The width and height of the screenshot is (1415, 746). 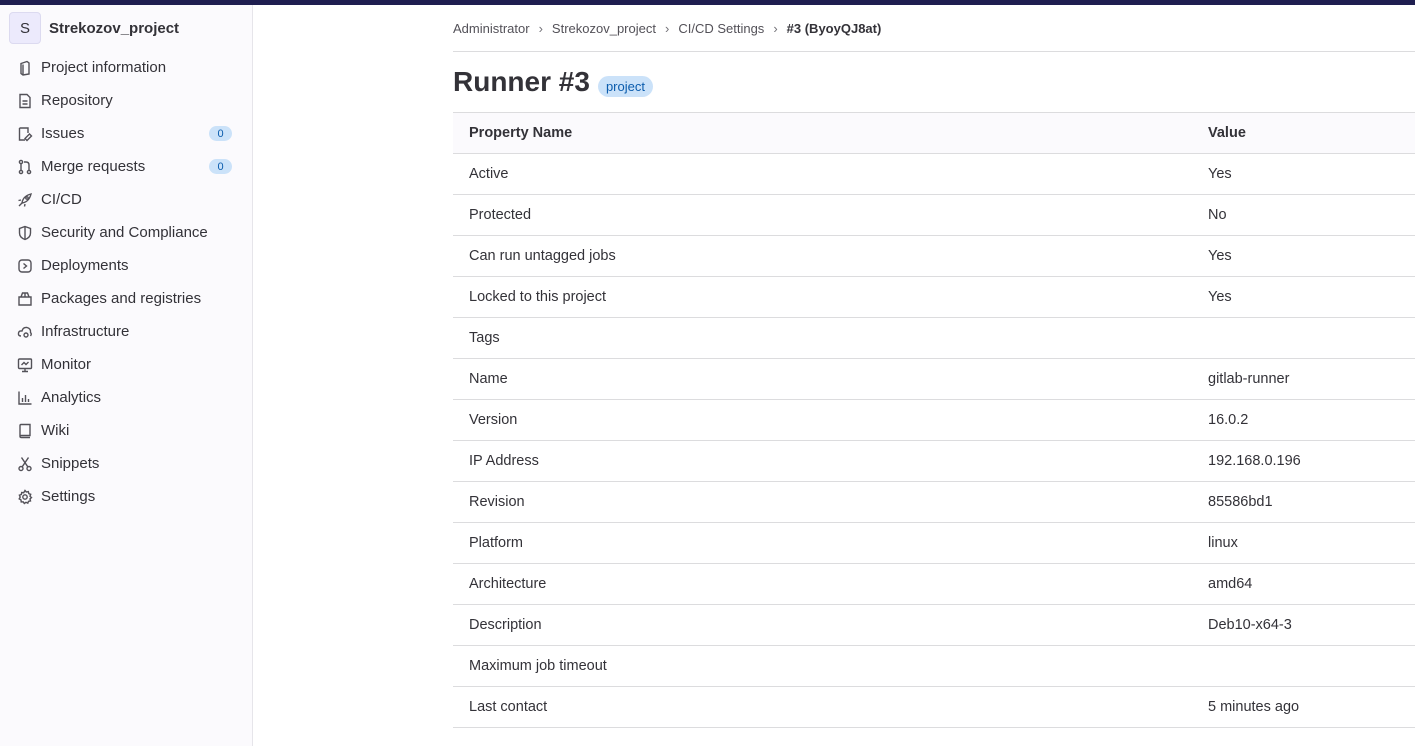 What do you see at coordinates (71, 397) in the screenshot?
I see `sidebar-item-label: Analytics` at bounding box center [71, 397].